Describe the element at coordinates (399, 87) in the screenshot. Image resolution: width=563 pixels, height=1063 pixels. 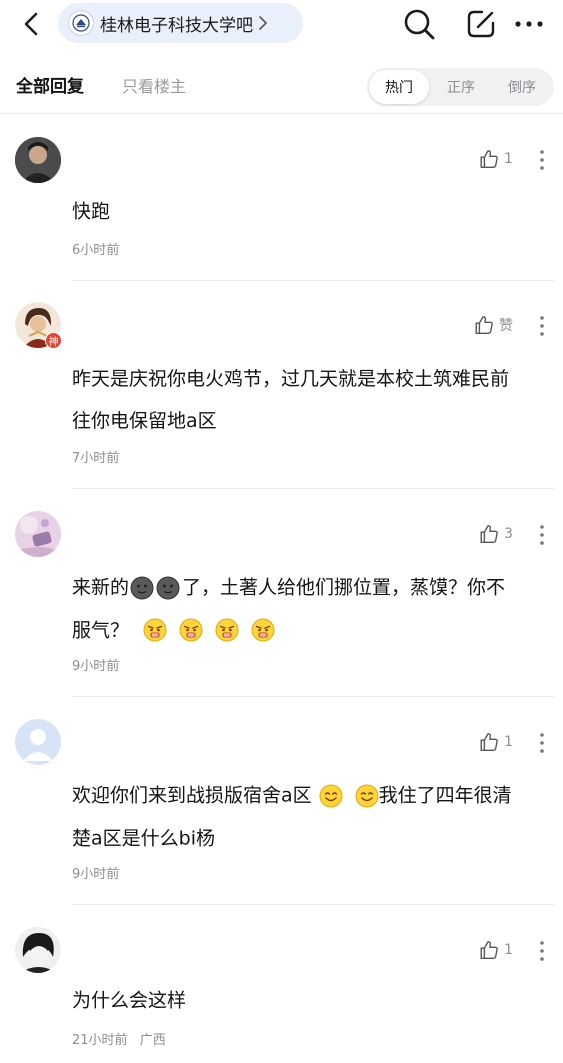
I see `sort-hot-button: 热门` at that location.